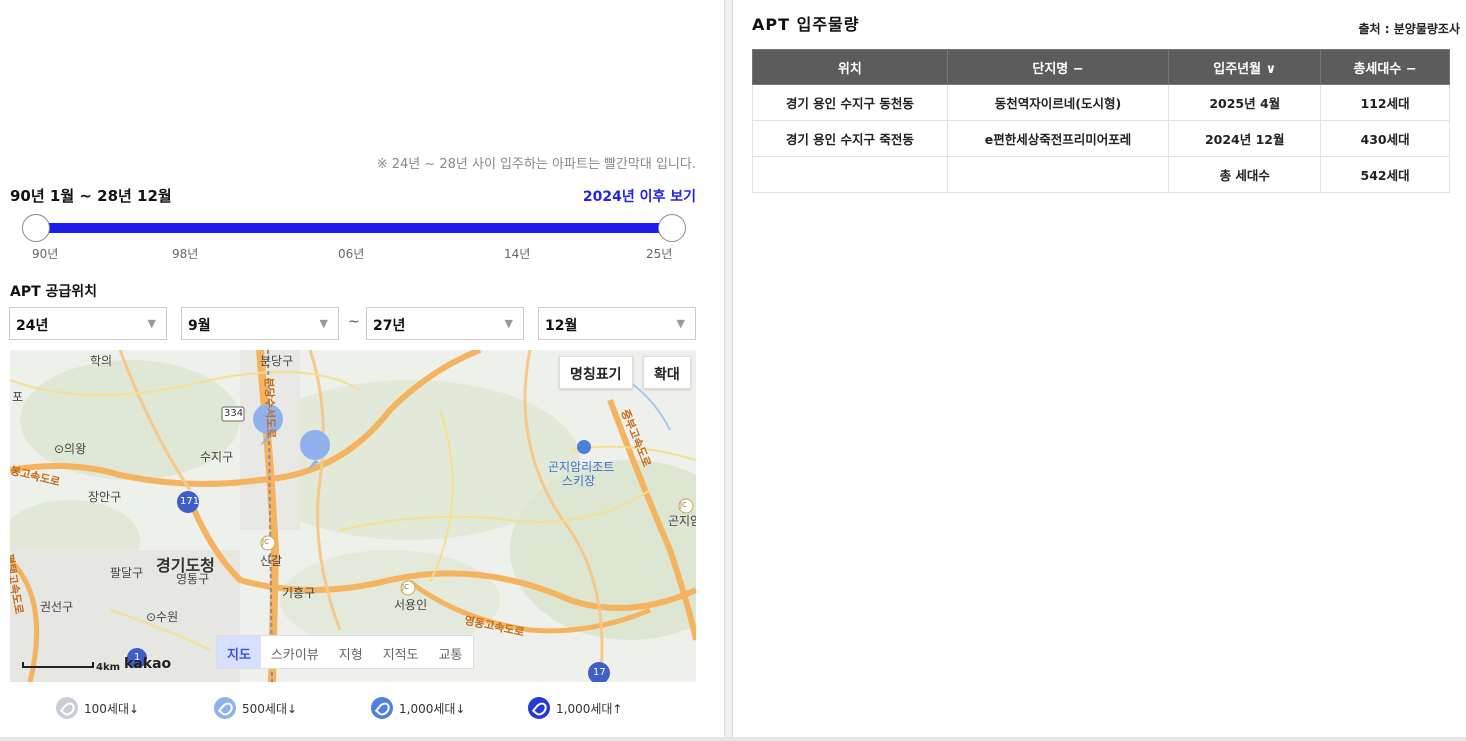  Describe the element at coordinates (411, 605) in the screenshot. I see `map-place-label: 서용인` at that location.